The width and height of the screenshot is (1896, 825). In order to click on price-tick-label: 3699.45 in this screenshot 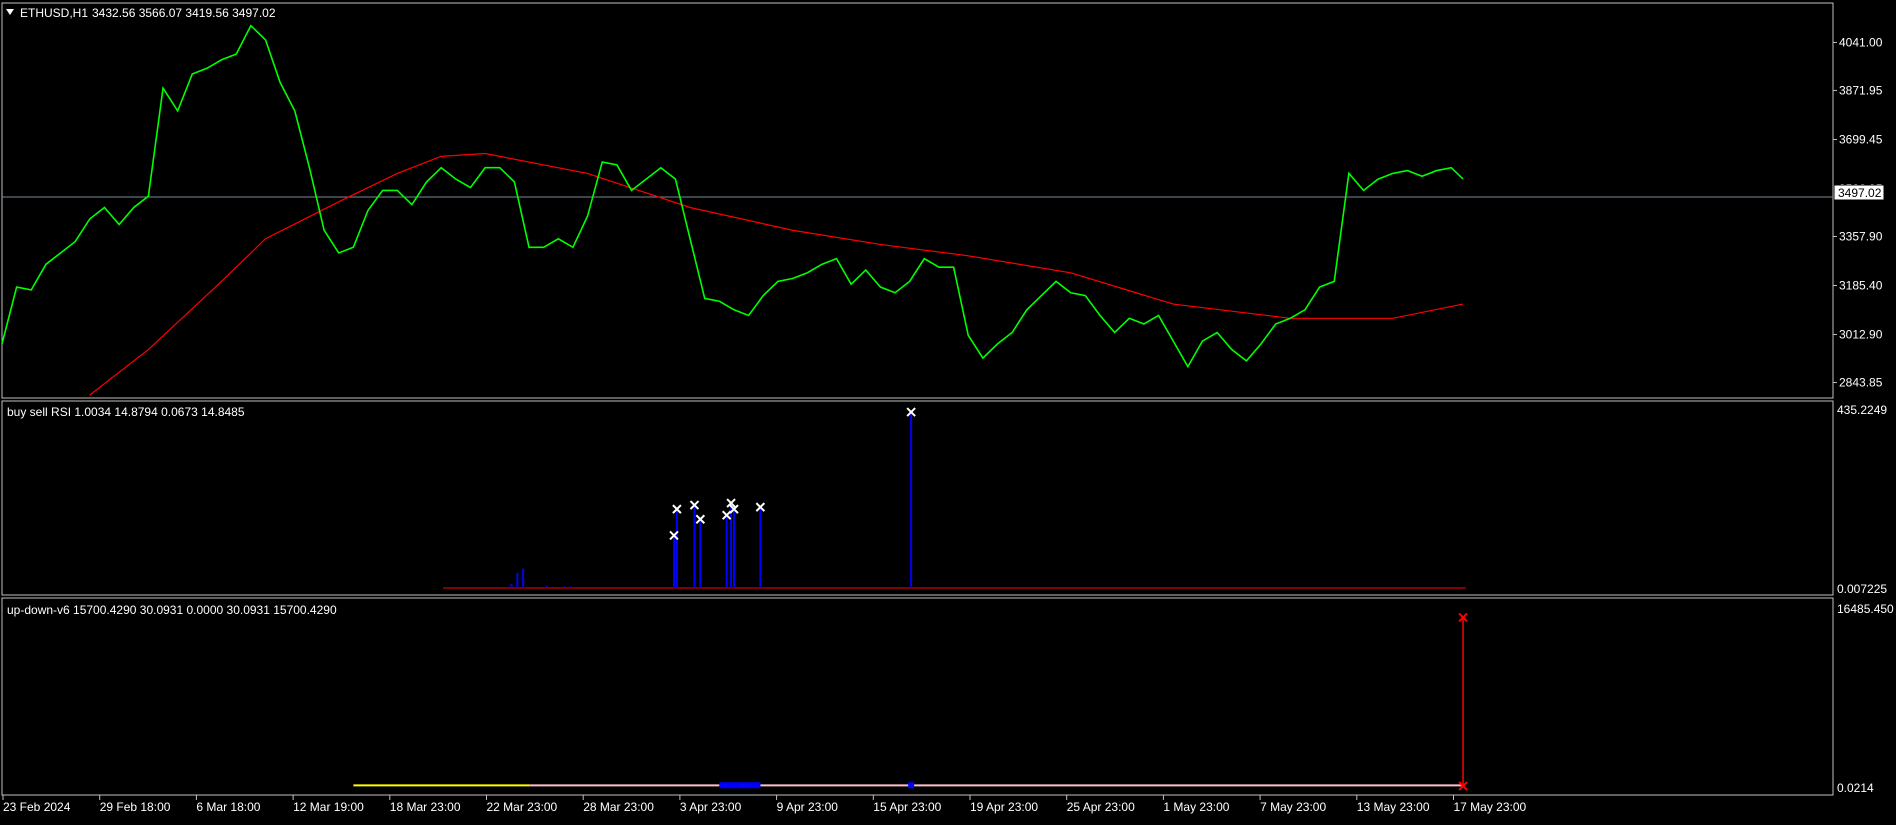, I will do `click(1861, 139)`.